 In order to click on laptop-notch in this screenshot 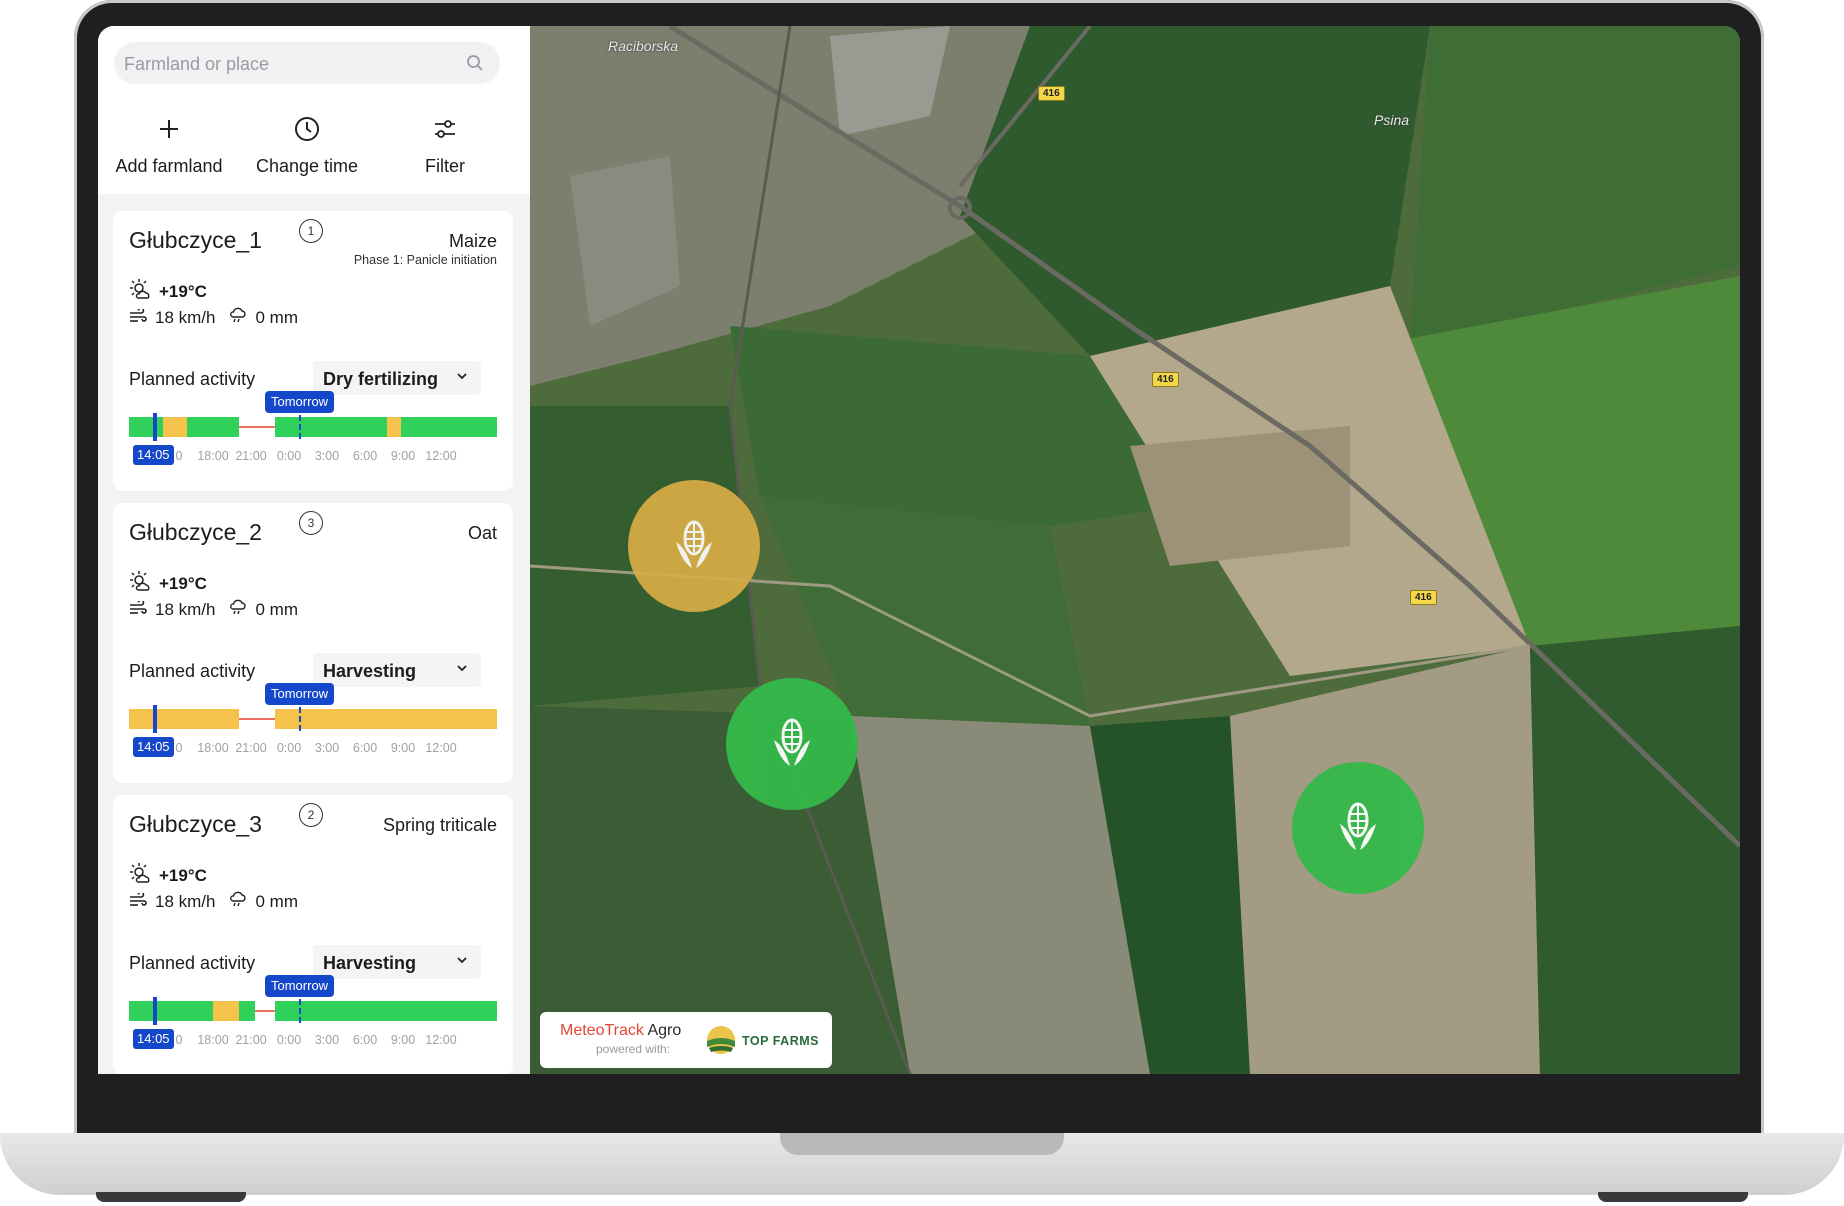, I will do `click(922, 1144)`.